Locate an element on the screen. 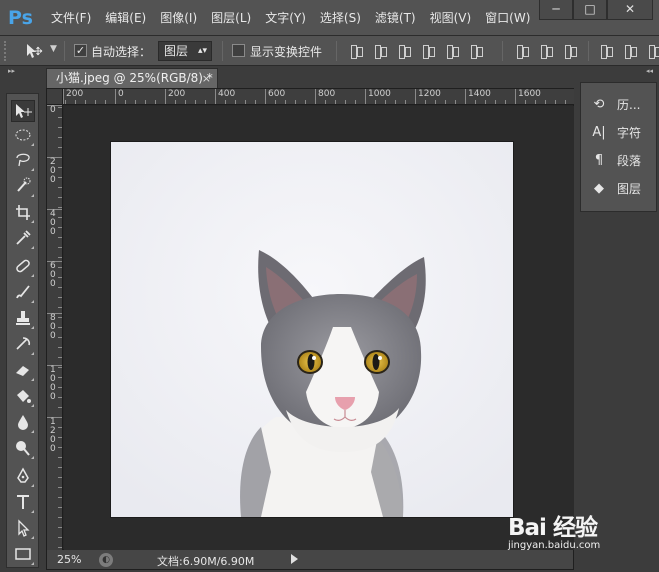 The image size is (659, 572). distribute-bottom-icon is located at coordinates (571, 51).